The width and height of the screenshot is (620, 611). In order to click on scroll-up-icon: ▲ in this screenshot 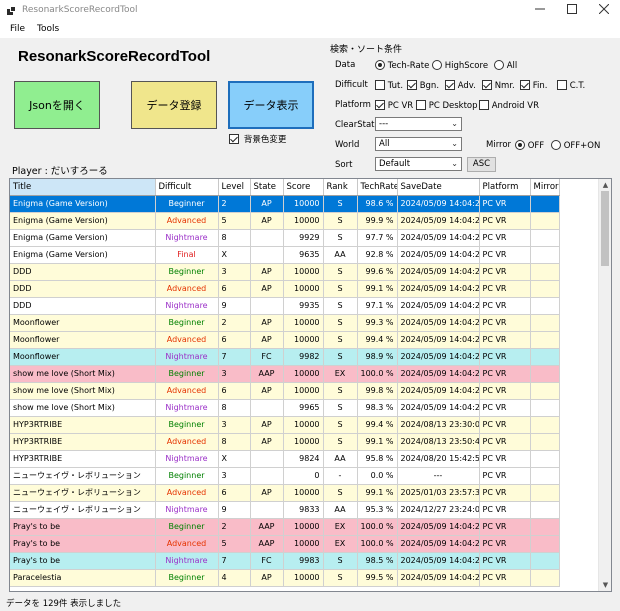, I will do `click(605, 185)`.